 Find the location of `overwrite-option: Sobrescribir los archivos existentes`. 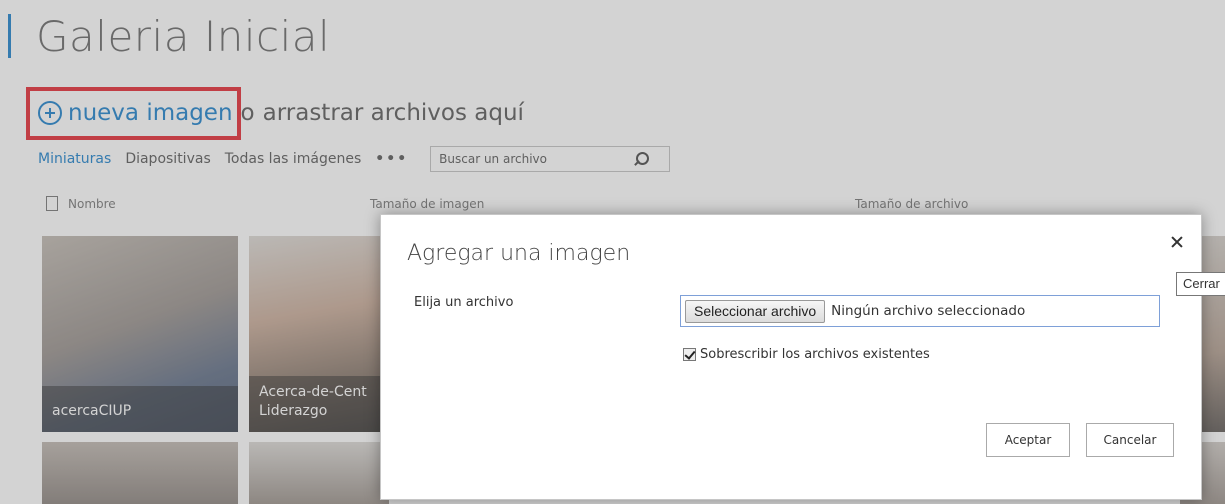

overwrite-option: Sobrescribir los archivos existentes is located at coordinates (806, 354).